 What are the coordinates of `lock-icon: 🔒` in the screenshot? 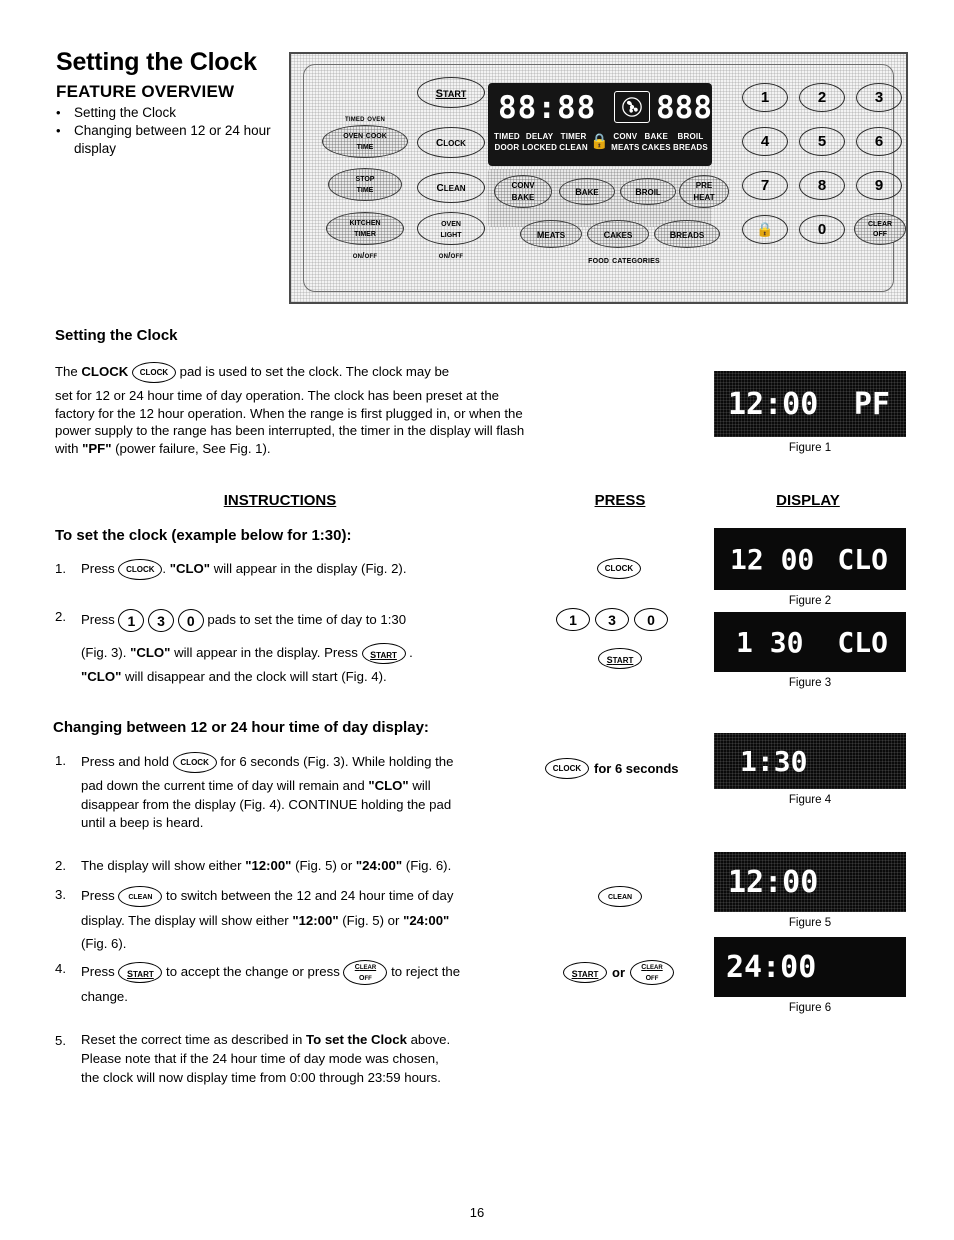 It's located at (765, 229).